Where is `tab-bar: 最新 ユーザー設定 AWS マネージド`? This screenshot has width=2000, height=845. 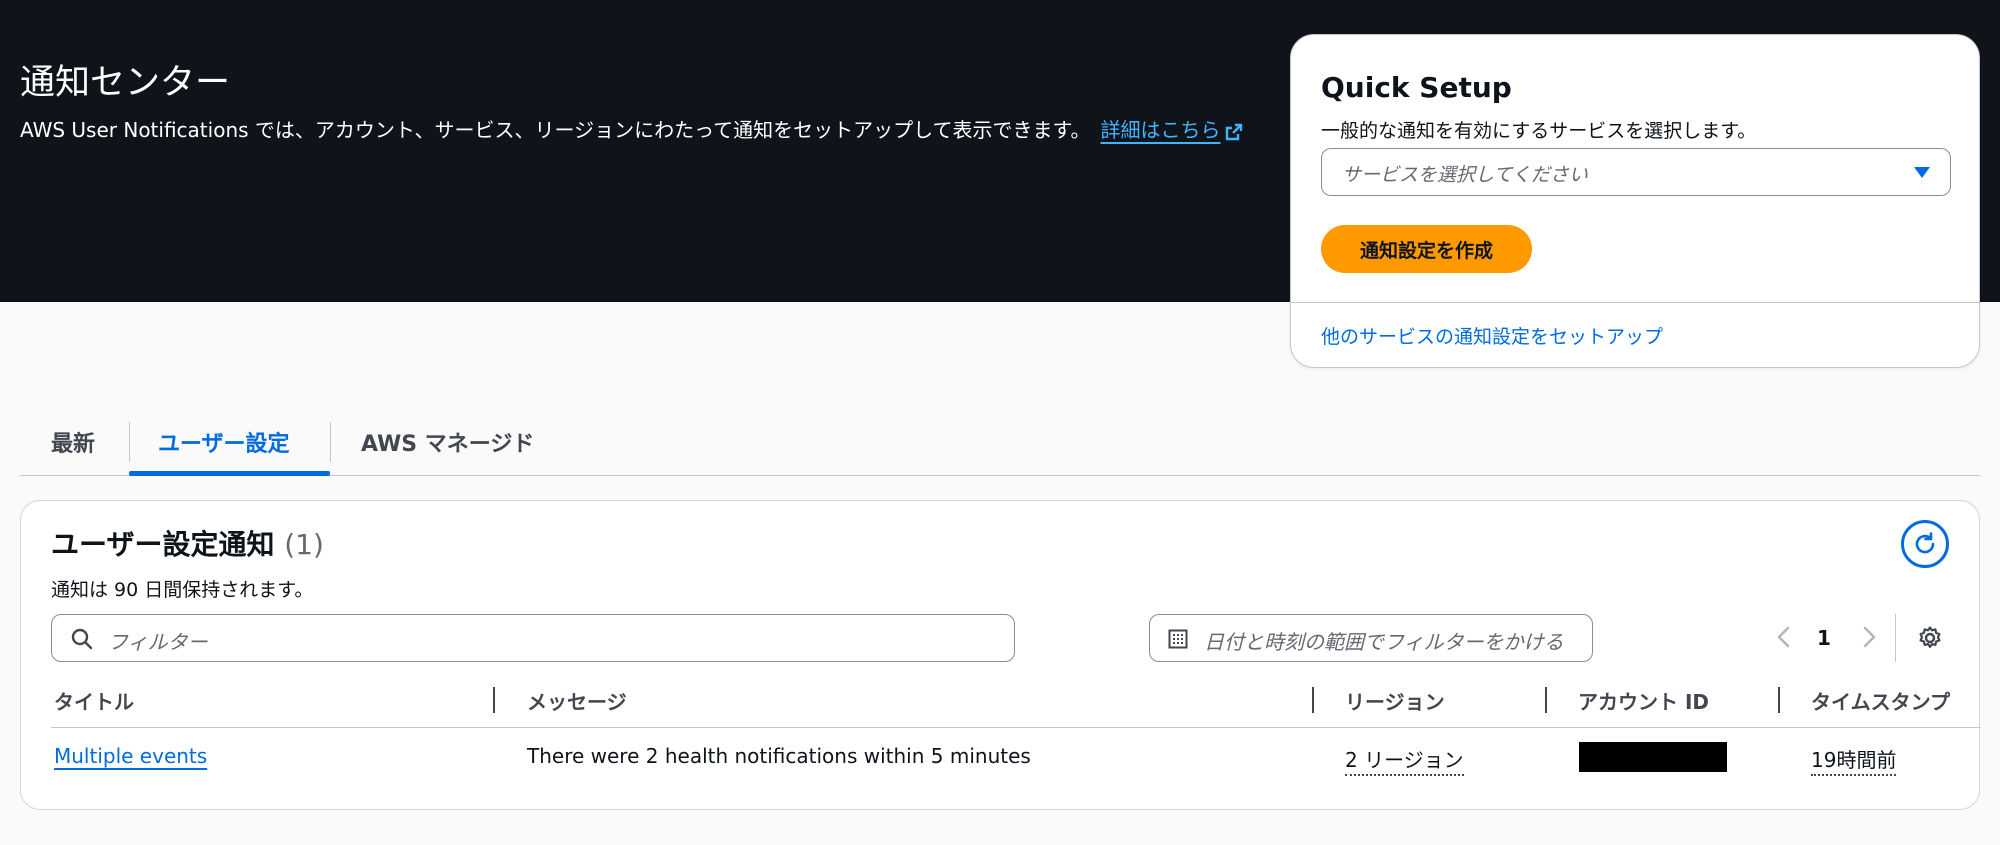 tab-bar: 最新 ユーザー設定 AWS マネージド is located at coordinates (1000, 443).